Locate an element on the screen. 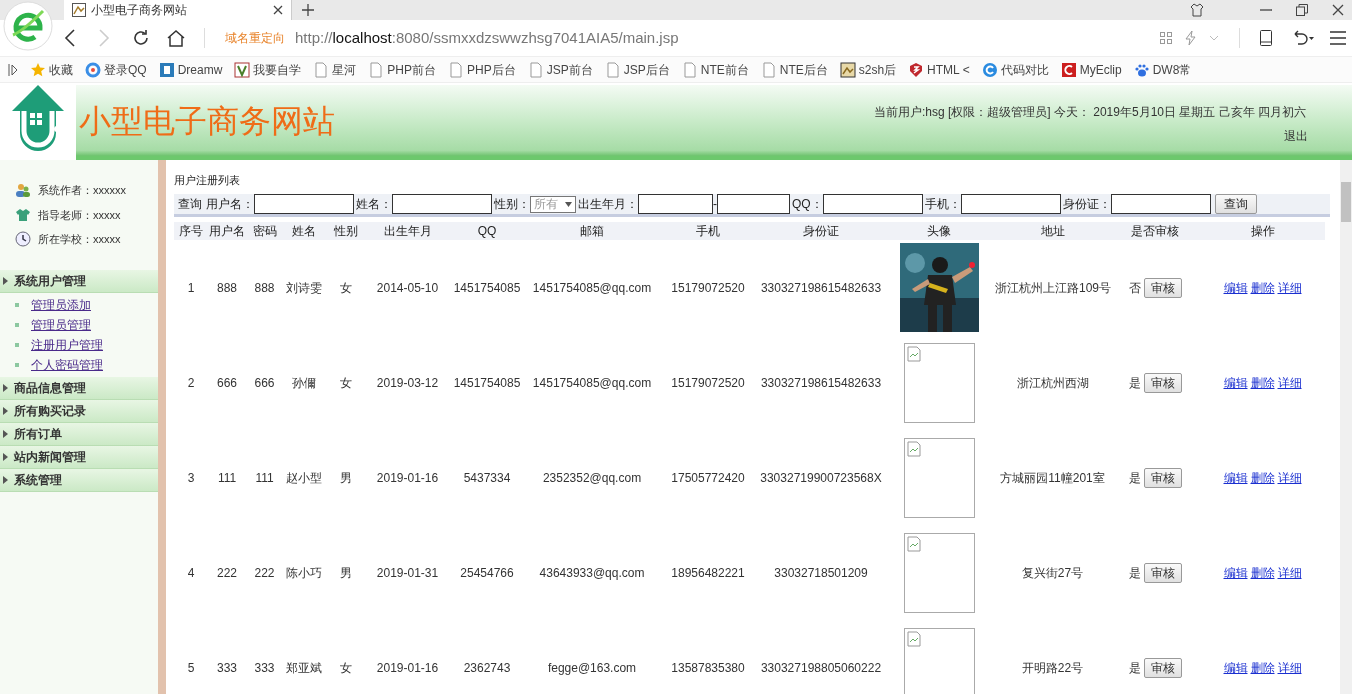 This screenshot has width=1352, height=694. column-header: 序号 is located at coordinates (191, 231).